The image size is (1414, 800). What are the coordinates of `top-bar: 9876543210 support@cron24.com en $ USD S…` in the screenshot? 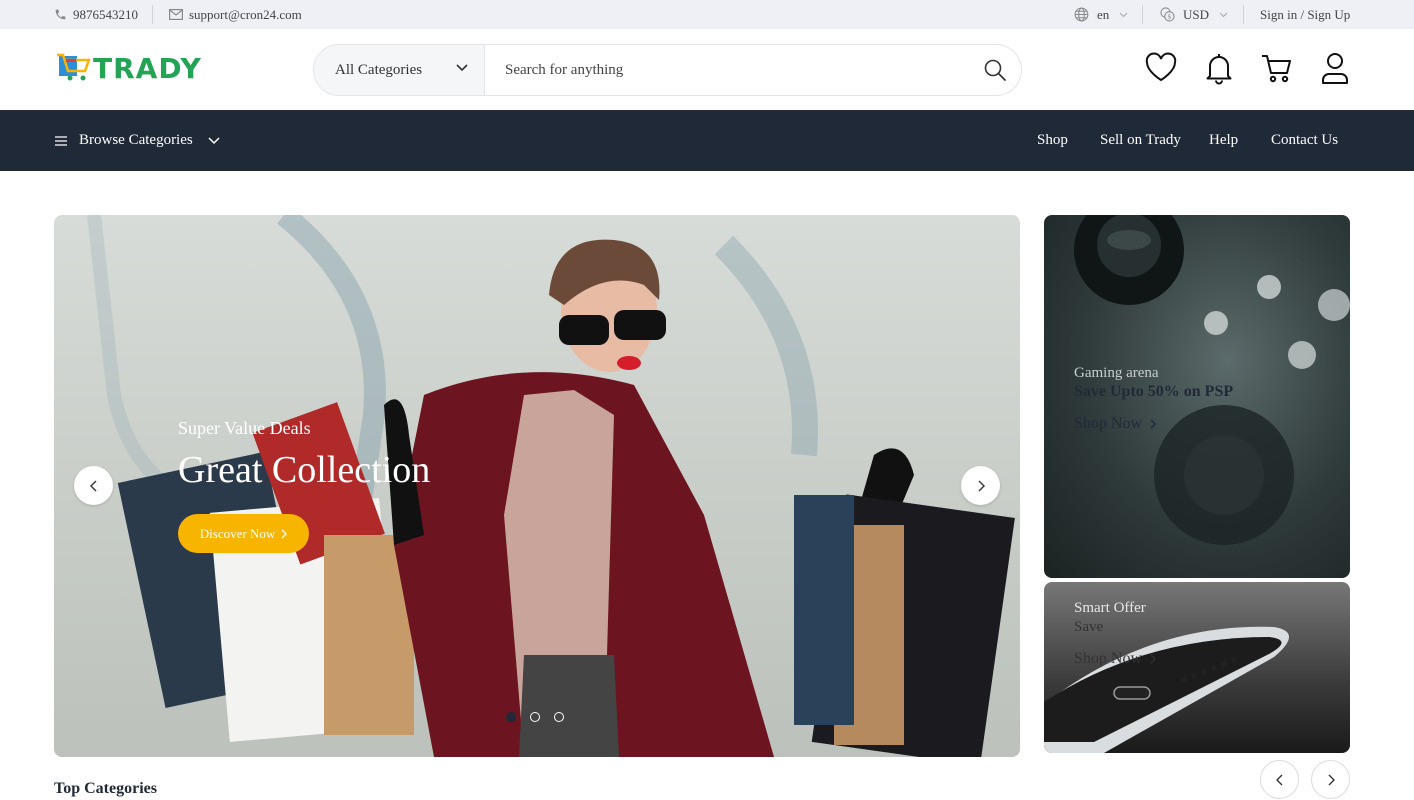 It's located at (707, 14).